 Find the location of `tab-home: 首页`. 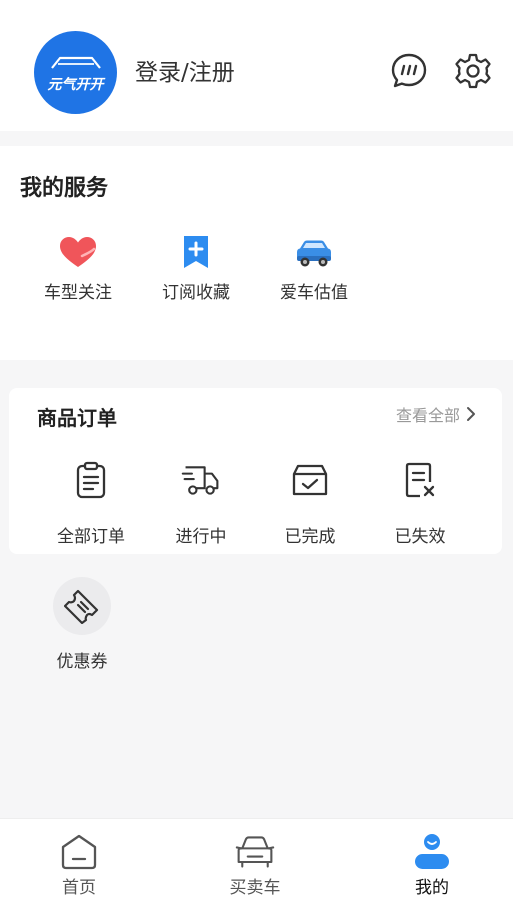

tab-home: 首页 is located at coordinates (79, 865).